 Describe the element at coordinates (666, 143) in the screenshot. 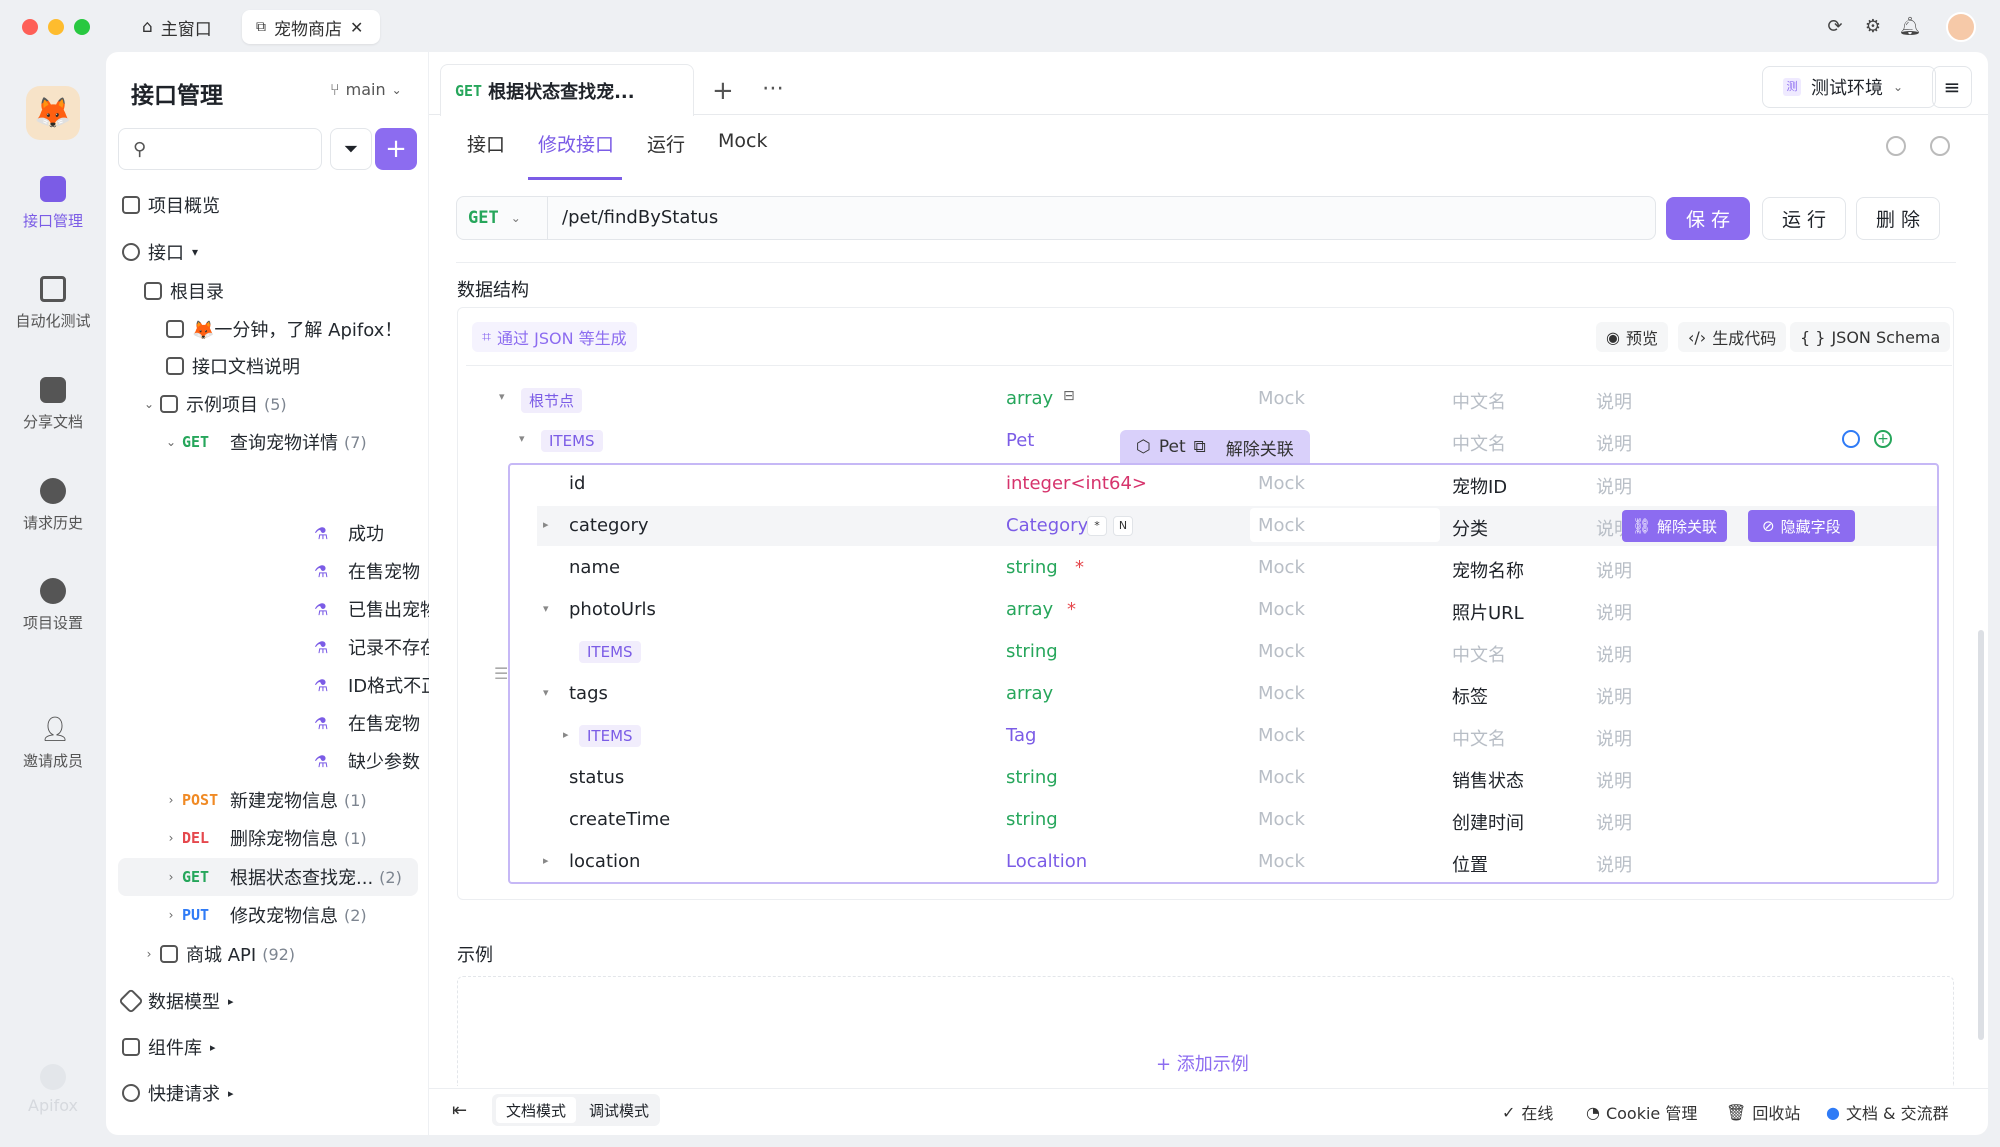

I see `subtab-run: 运行` at that location.